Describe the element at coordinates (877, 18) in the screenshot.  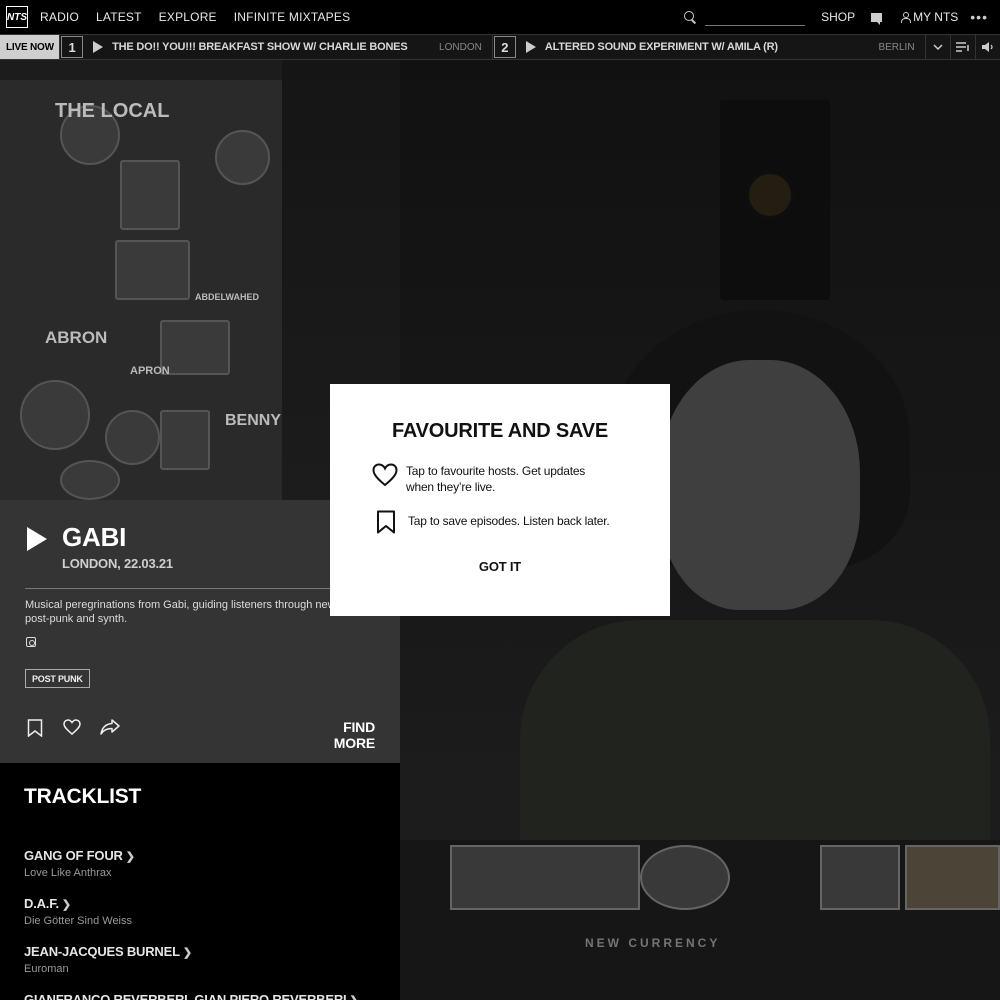
I see `chat-icon` at that location.